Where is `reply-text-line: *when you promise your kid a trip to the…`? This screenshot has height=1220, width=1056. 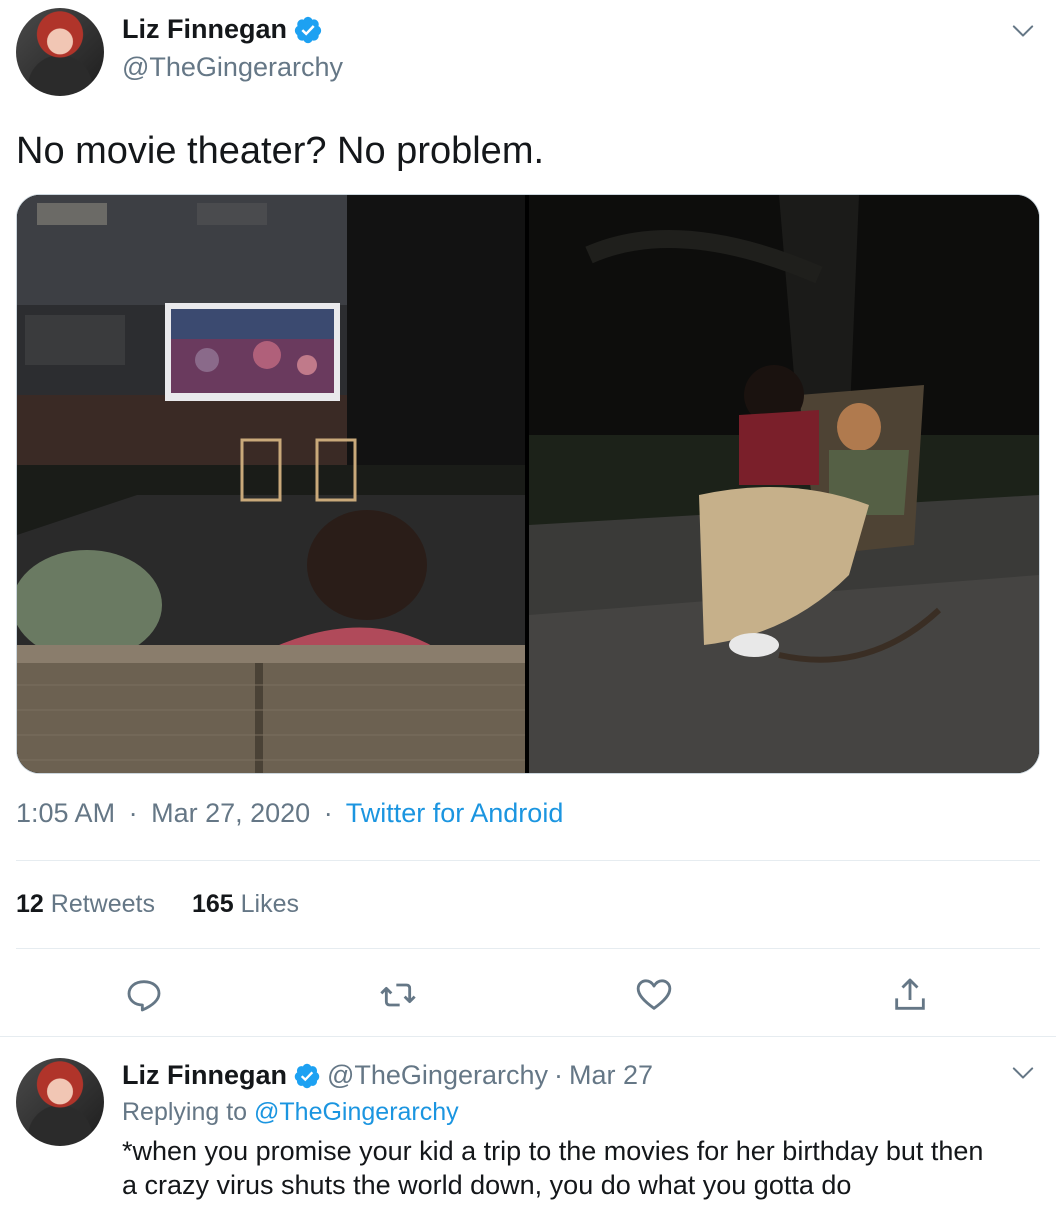
reply-text-line: *when you promise your kid a trip to the… is located at coordinates (553, 1151).